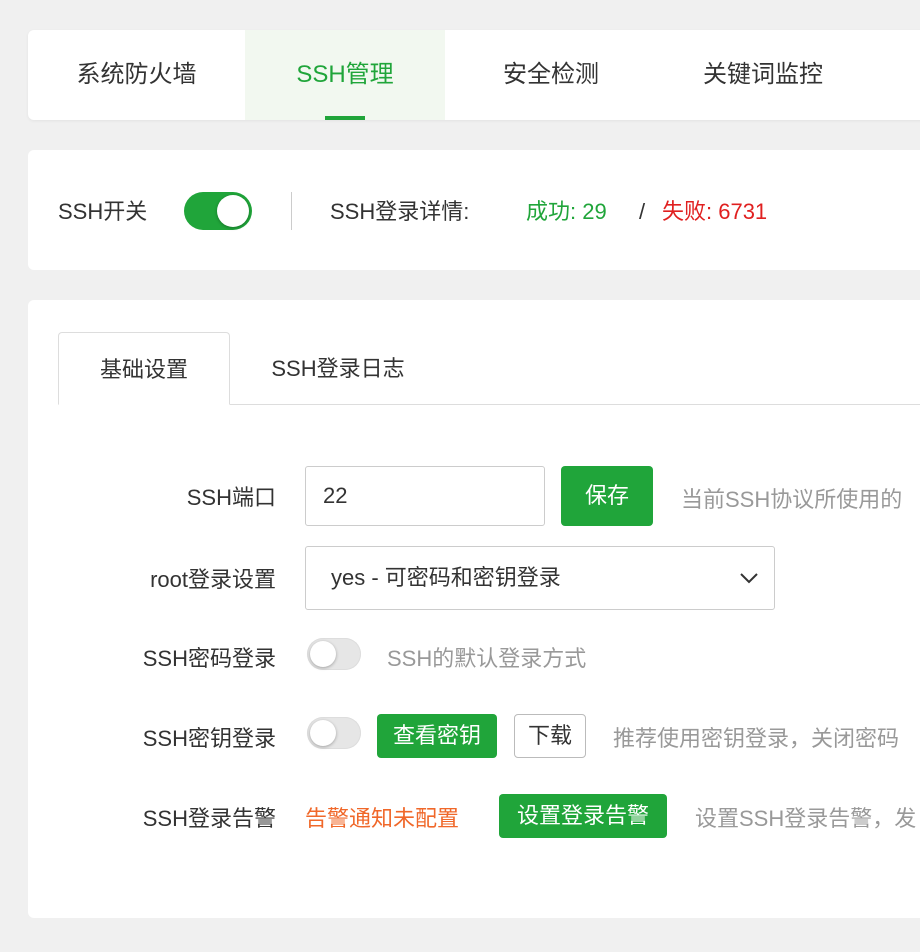  I want to click on key-login-toggle, so click(334, 733).